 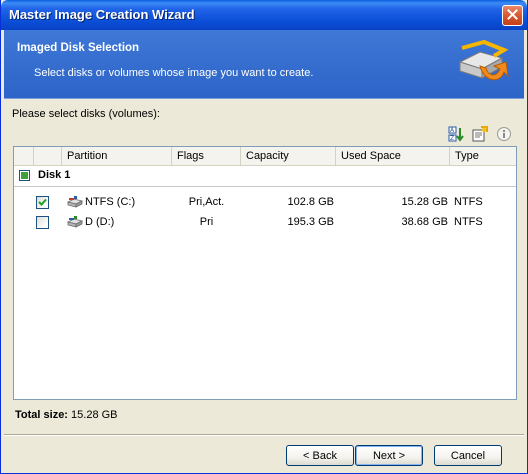 What do you see at coordinates (320, 455) in the screenshot?
I see `back-button: < Back` at bounding box center [320, 455].